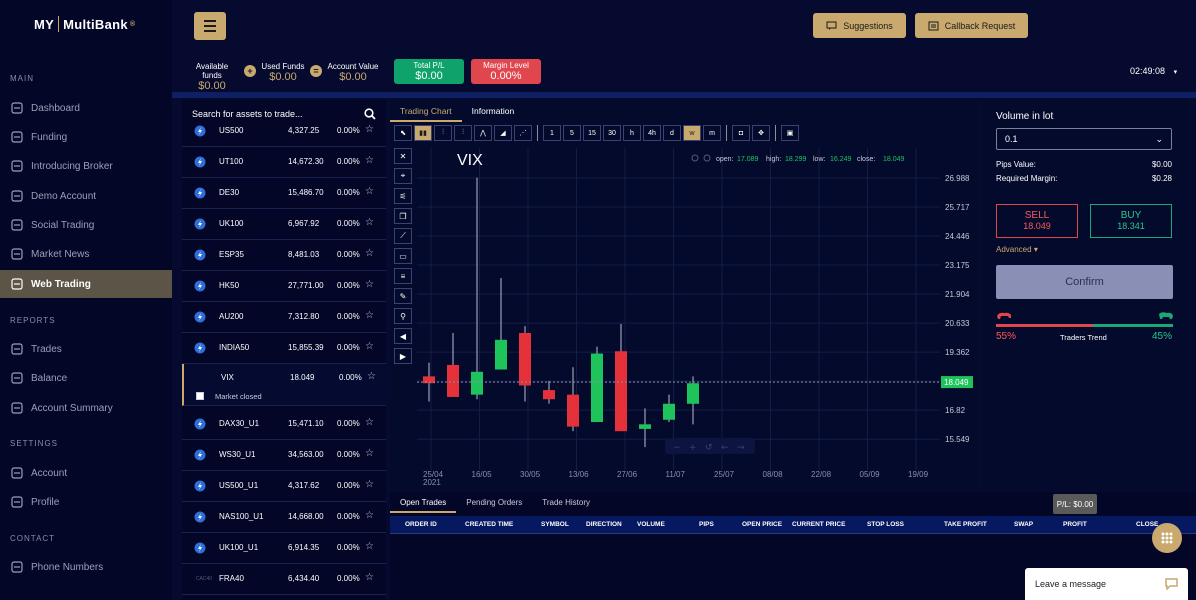 The width and height of the screenshot is (1196, 600). Describe the element at coordinates (210, 26) in the screenshot. I see `menu-toggle-button` at that location.